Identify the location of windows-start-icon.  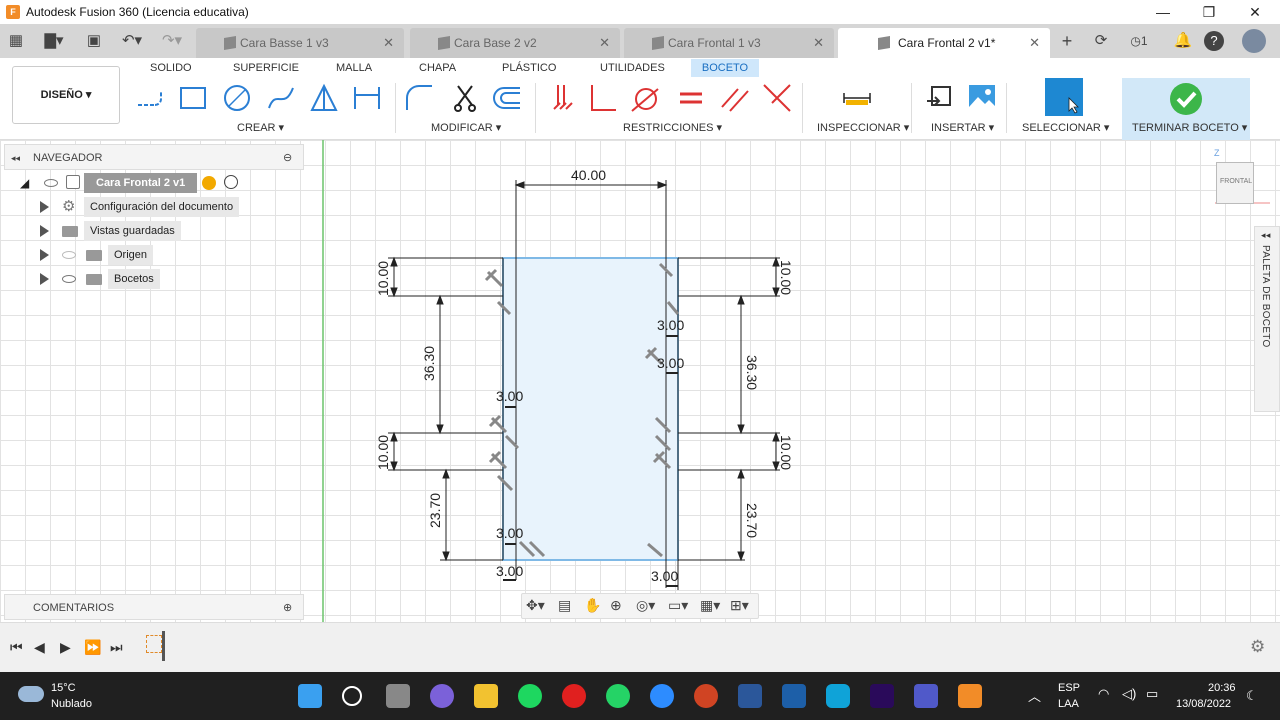
(310, 696).